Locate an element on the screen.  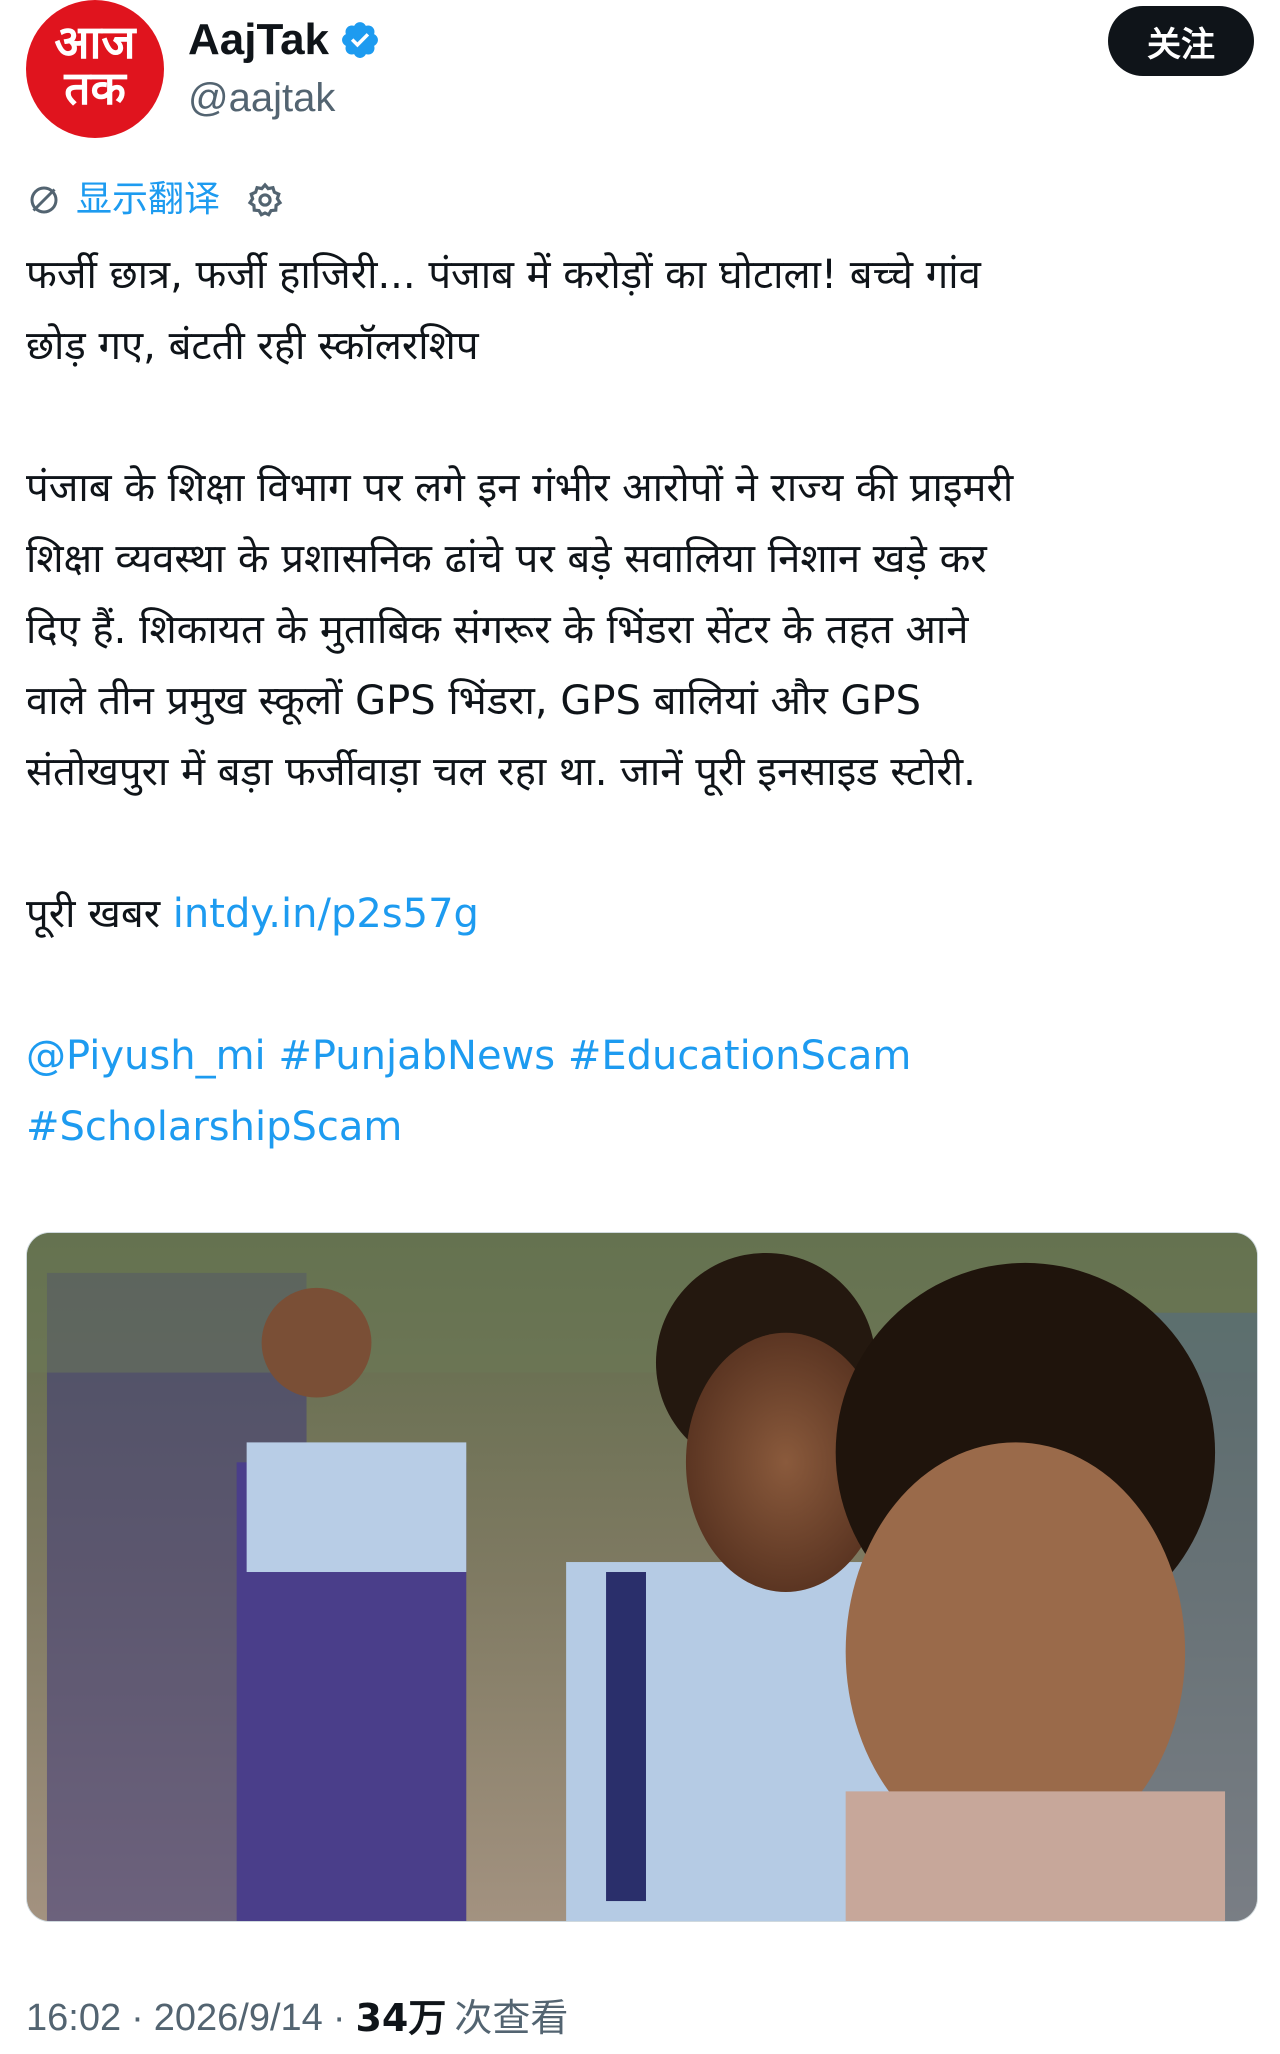
full-news-line: पूरी खबर intdy.in/p2s57g is located at coordinates (640, 914).